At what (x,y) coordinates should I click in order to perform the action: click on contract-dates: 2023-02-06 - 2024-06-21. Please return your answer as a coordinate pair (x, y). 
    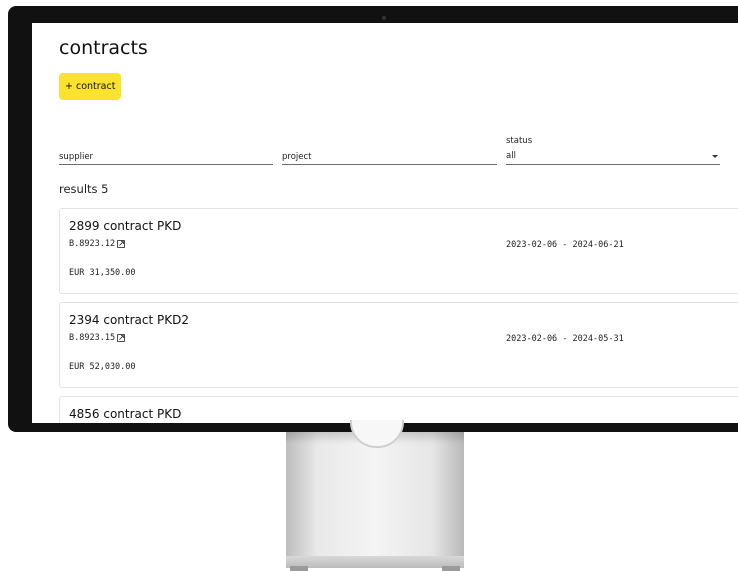
    Looking at the image, I should click on (565, 245).